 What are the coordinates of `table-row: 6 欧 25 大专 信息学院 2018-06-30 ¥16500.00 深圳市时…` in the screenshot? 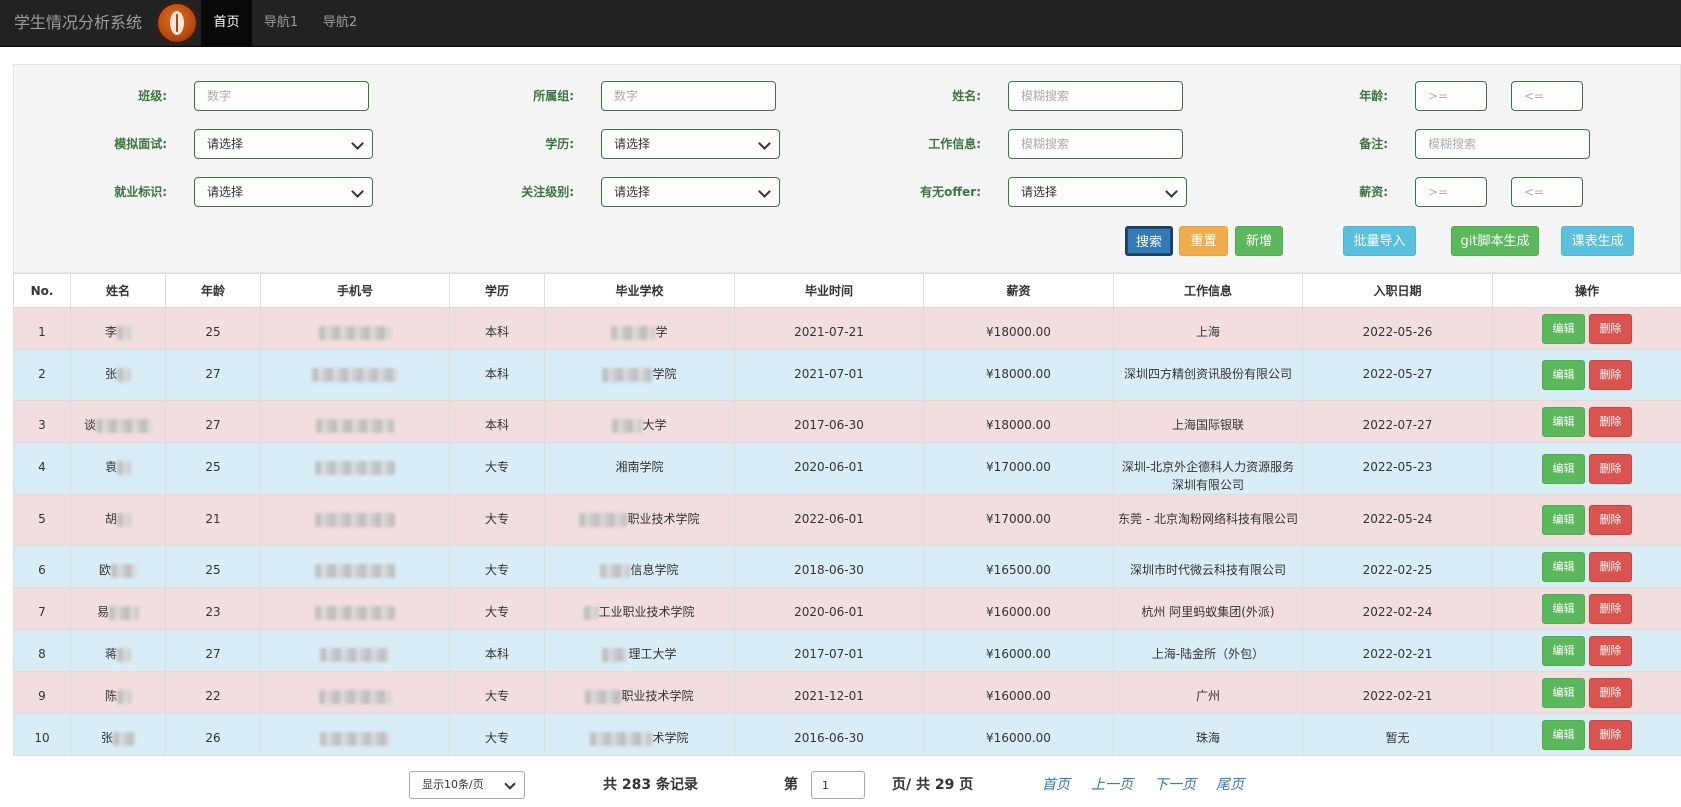 It's located at (847, 566).